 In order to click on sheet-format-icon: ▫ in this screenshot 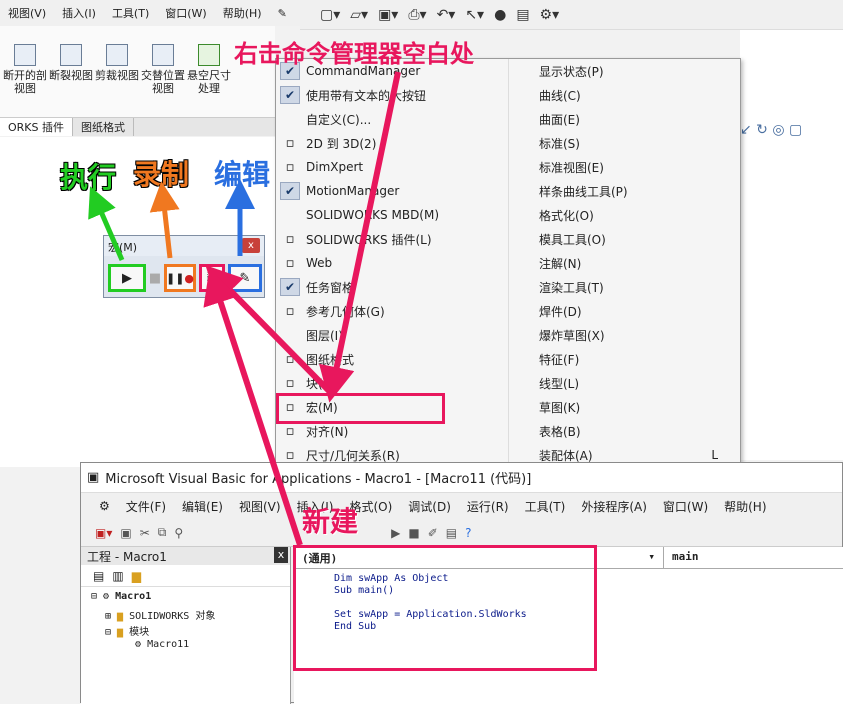, I will do `click(290, 359)`.